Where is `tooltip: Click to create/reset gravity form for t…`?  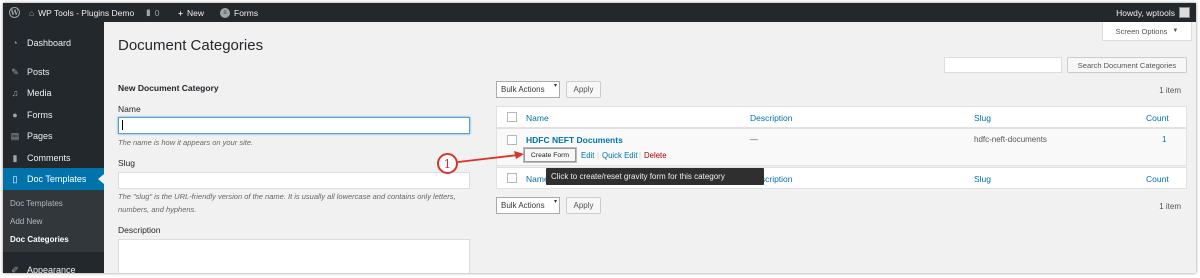
tooltip: Click to create/reset gravity form for t… is located at coordinates (655, 176).